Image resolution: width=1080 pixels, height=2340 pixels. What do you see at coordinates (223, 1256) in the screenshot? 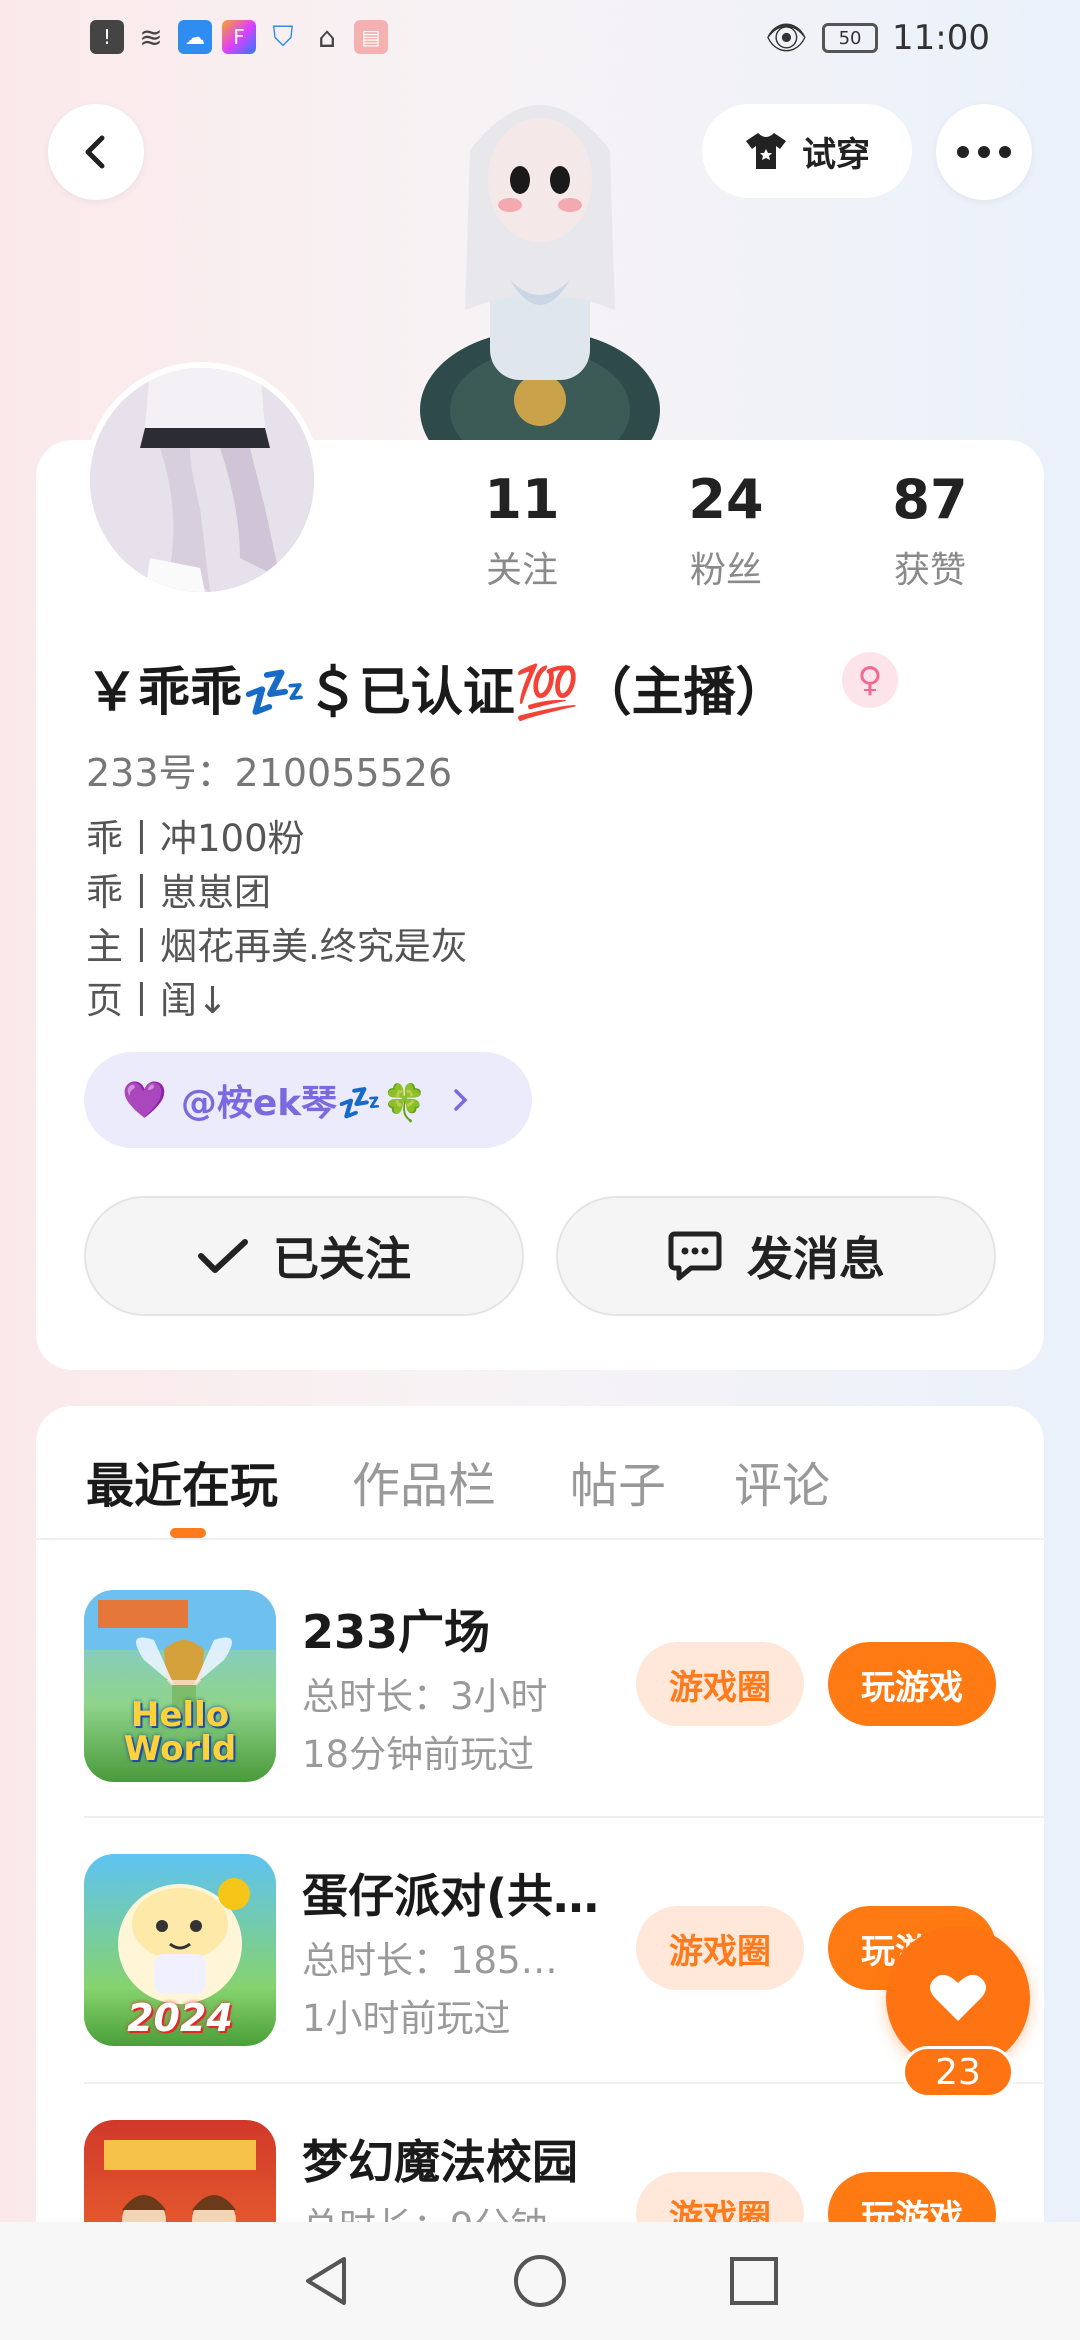
I see `checkmark-icon` at bounding box center [223, 1256].